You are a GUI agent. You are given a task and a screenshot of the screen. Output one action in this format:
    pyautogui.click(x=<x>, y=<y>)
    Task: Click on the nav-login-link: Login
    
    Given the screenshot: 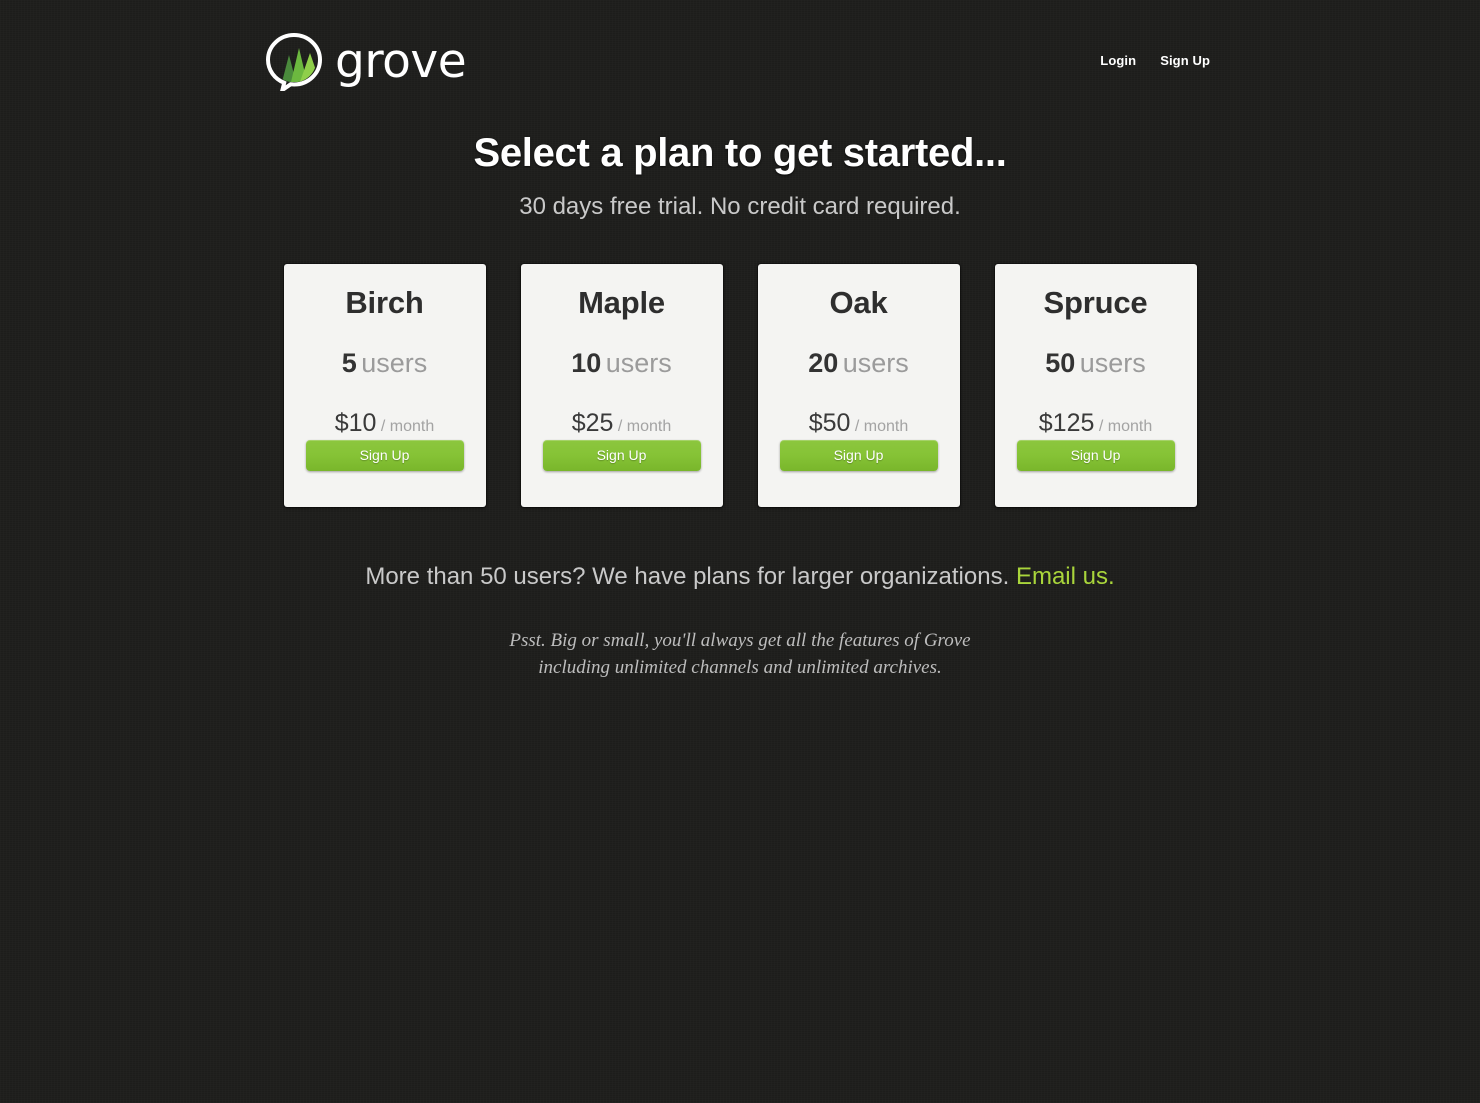 What is the action you would take?
    pyautogui.click(x=1118, y=60)
    